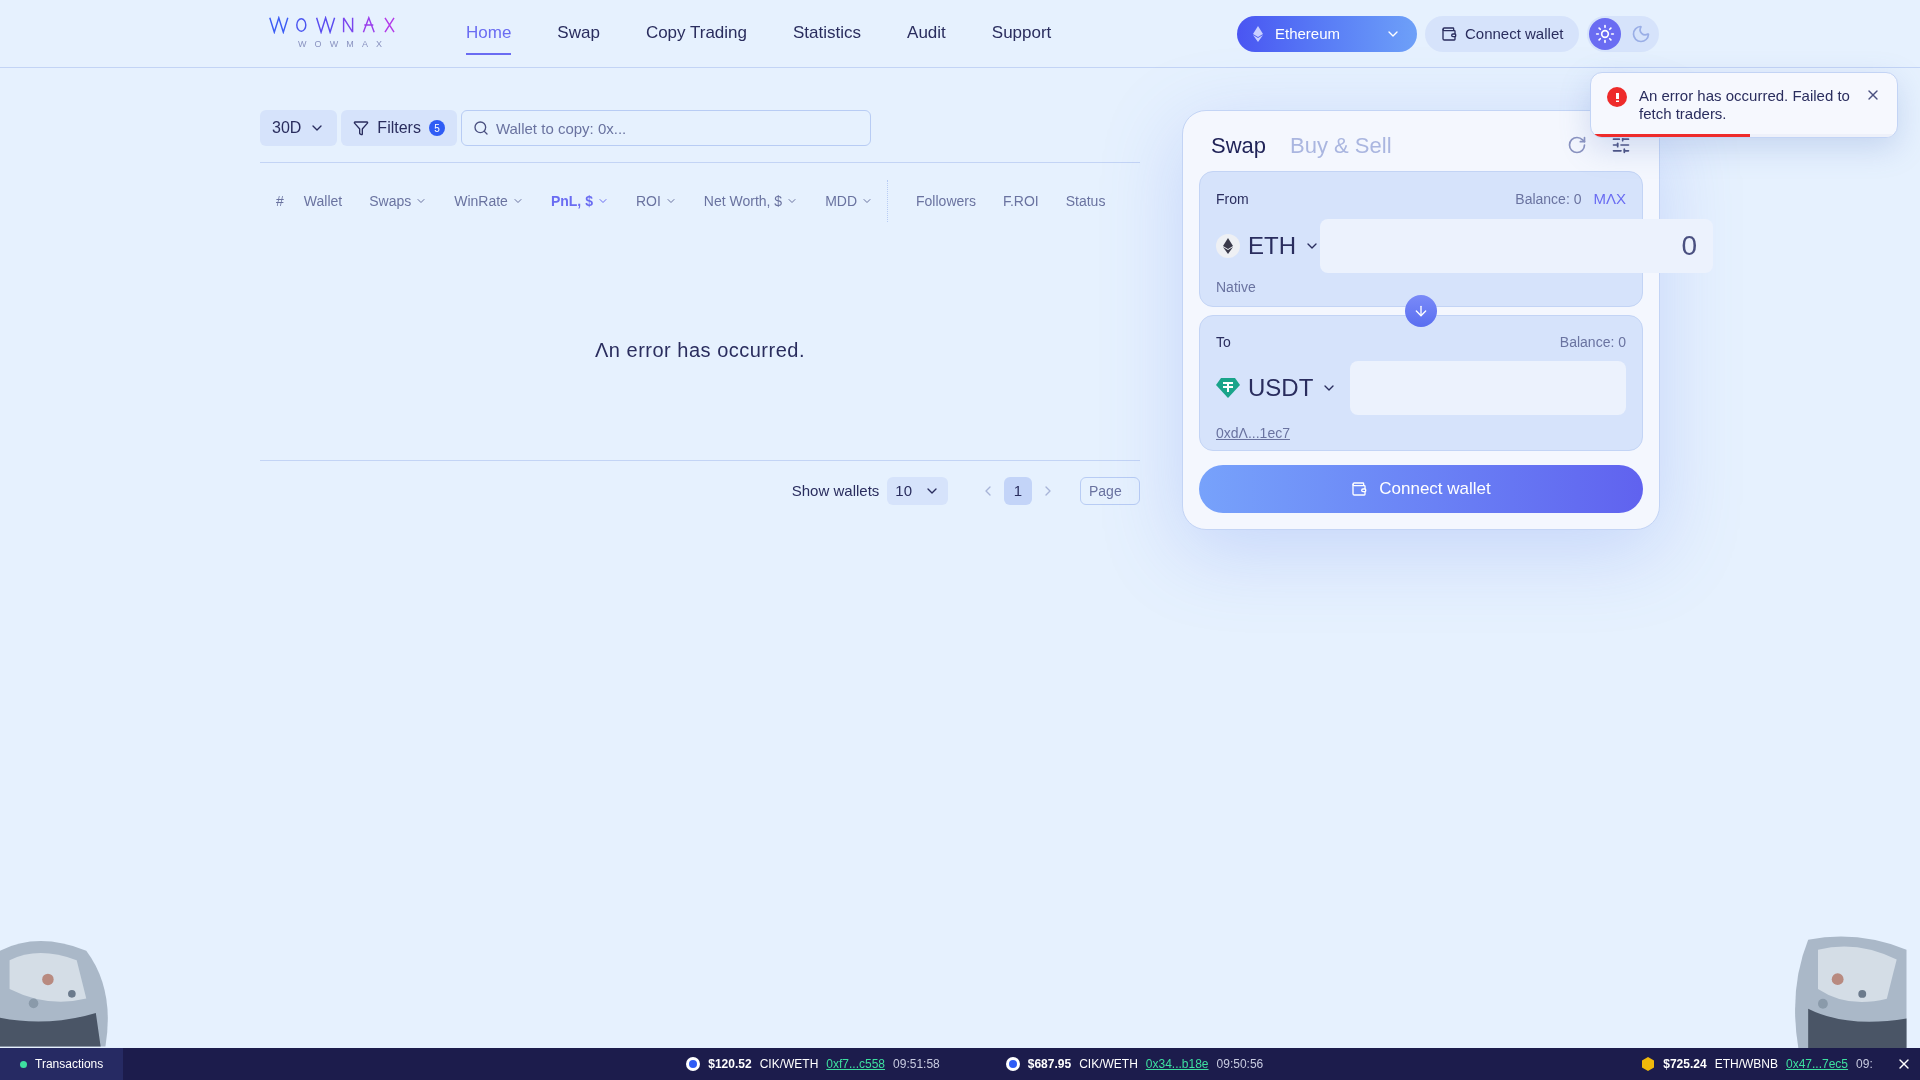  Describe the element at coordinates (1327, 34) in the screenshot. I see `network-select: Ethereum` at that location.